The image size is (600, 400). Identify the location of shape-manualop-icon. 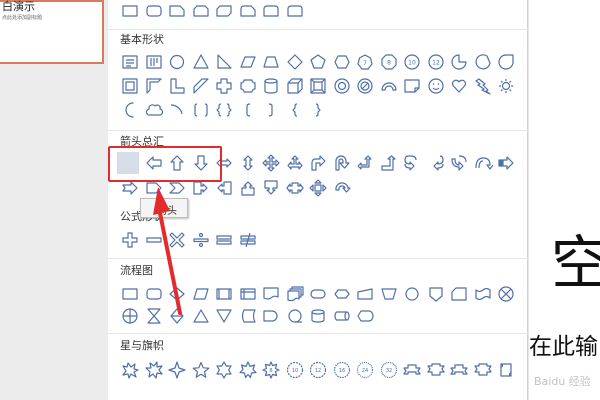
(389, 294).